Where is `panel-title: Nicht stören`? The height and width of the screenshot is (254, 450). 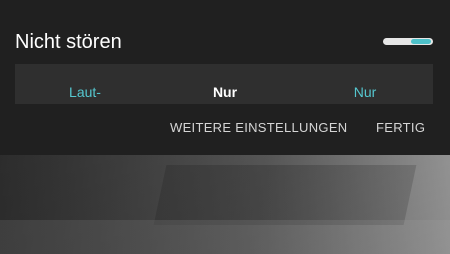 panel-title: Nicht stören is located at coordinates (68, 42).